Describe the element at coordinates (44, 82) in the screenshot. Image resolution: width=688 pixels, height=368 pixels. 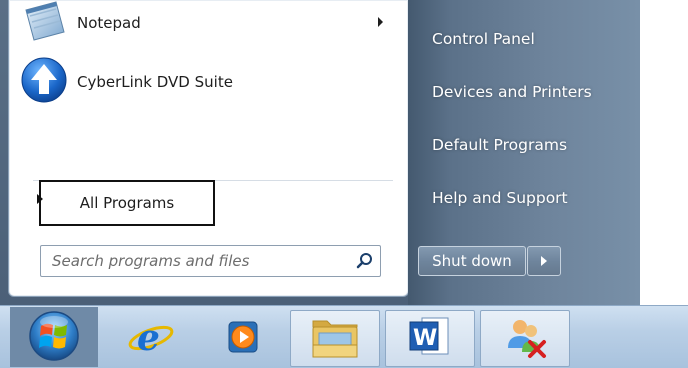
I see `cyberlink-dvd-suite-icon` at that location.